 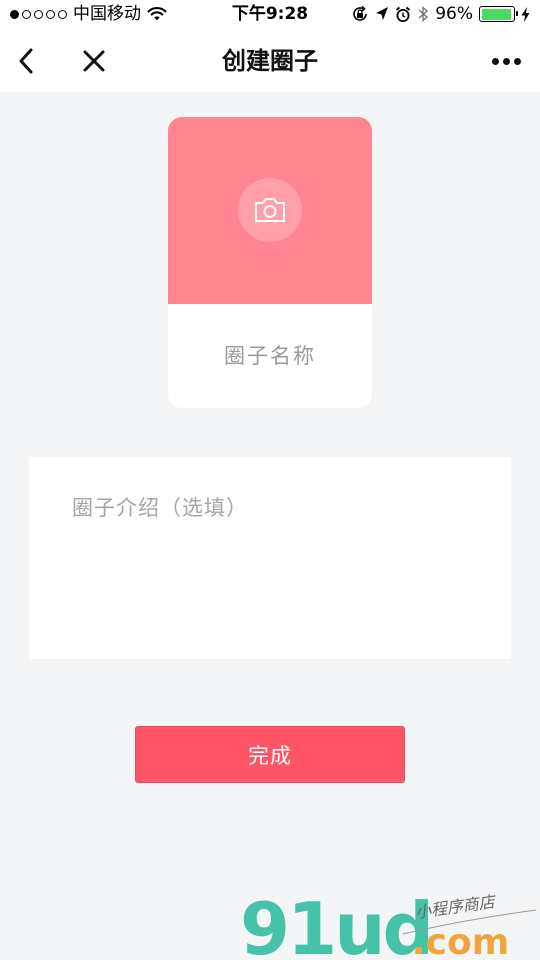 What do you see at coordinates (460, 941) in the screenshot?
I see `watermark-domain: .com` at bounding box center [460, 941].